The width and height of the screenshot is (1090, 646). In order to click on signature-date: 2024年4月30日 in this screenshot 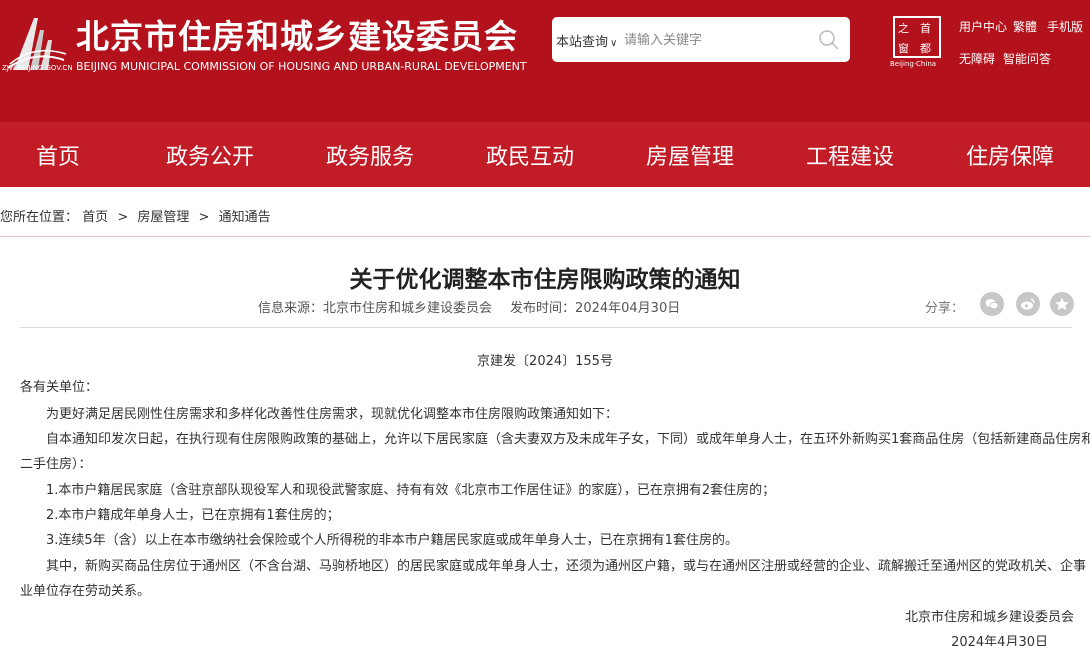, I will do `click(999, 640)`.